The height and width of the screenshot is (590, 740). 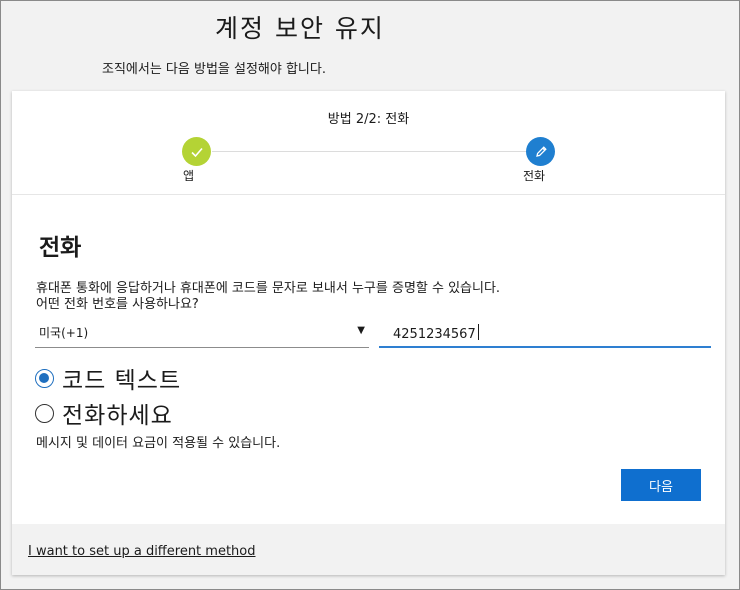 I want to click on check-icon, so click(x=196, y=152).